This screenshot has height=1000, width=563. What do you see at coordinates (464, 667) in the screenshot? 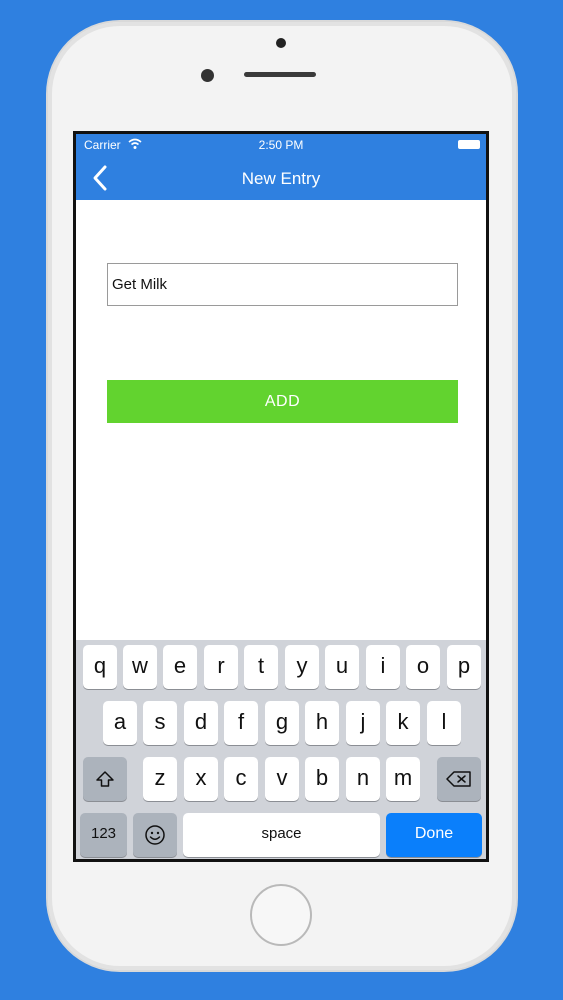
I see `key-p: p` at bounding box center [464, 667].